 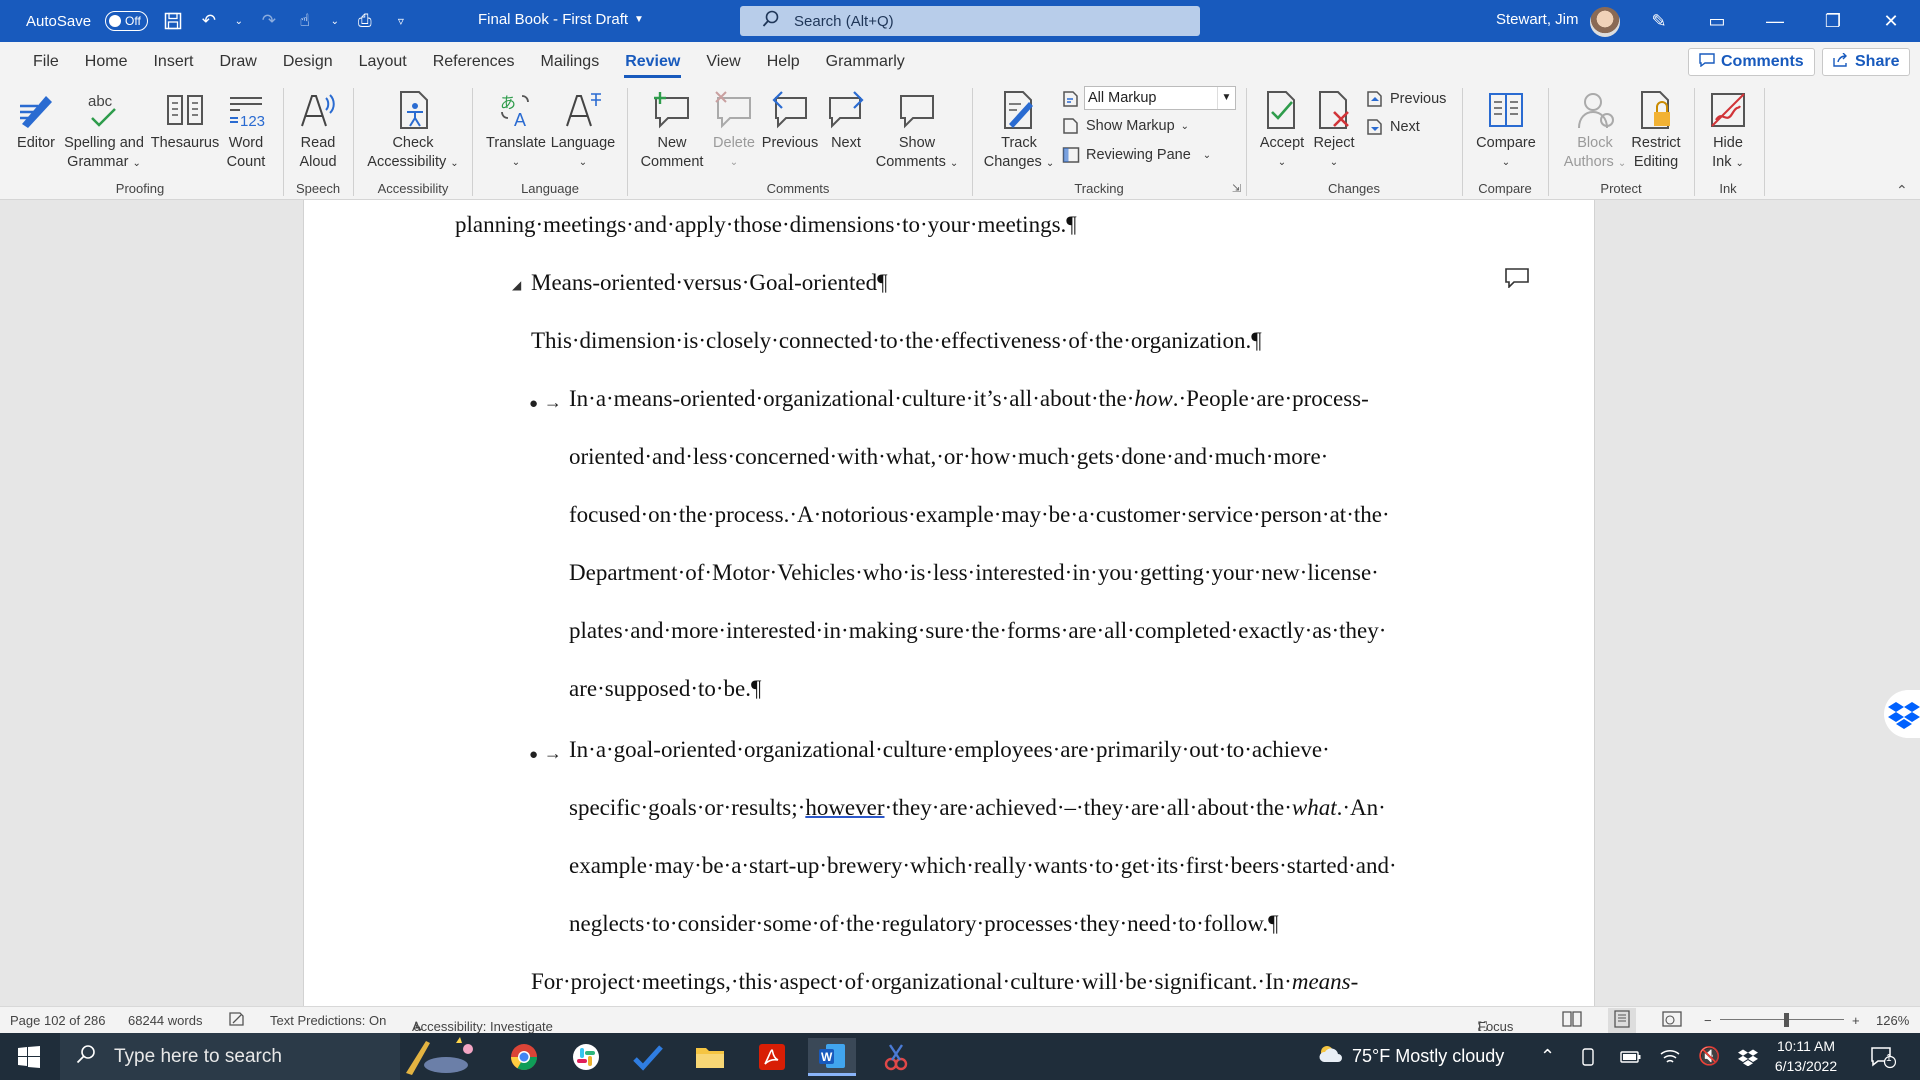 I want to click on thesaurus-button: Thesaurus, so click(x=185, y=120).